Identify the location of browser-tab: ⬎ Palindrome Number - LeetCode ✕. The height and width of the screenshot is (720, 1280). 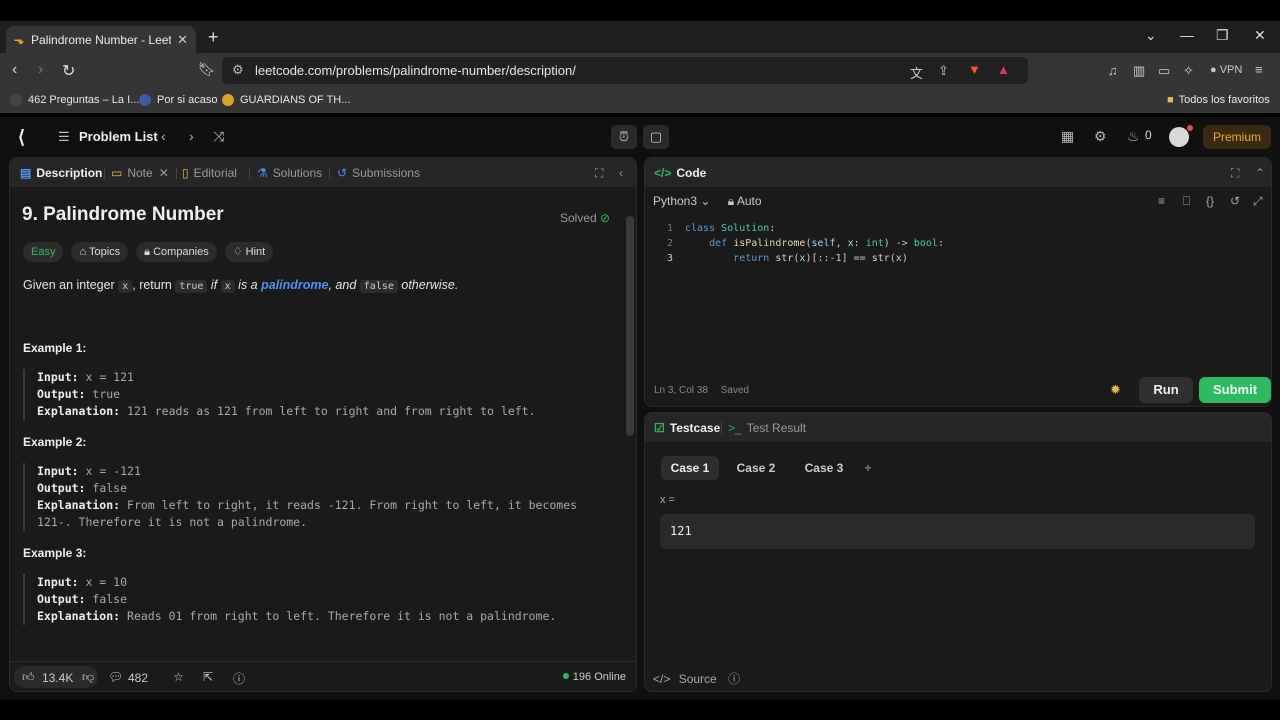
(101, 39).